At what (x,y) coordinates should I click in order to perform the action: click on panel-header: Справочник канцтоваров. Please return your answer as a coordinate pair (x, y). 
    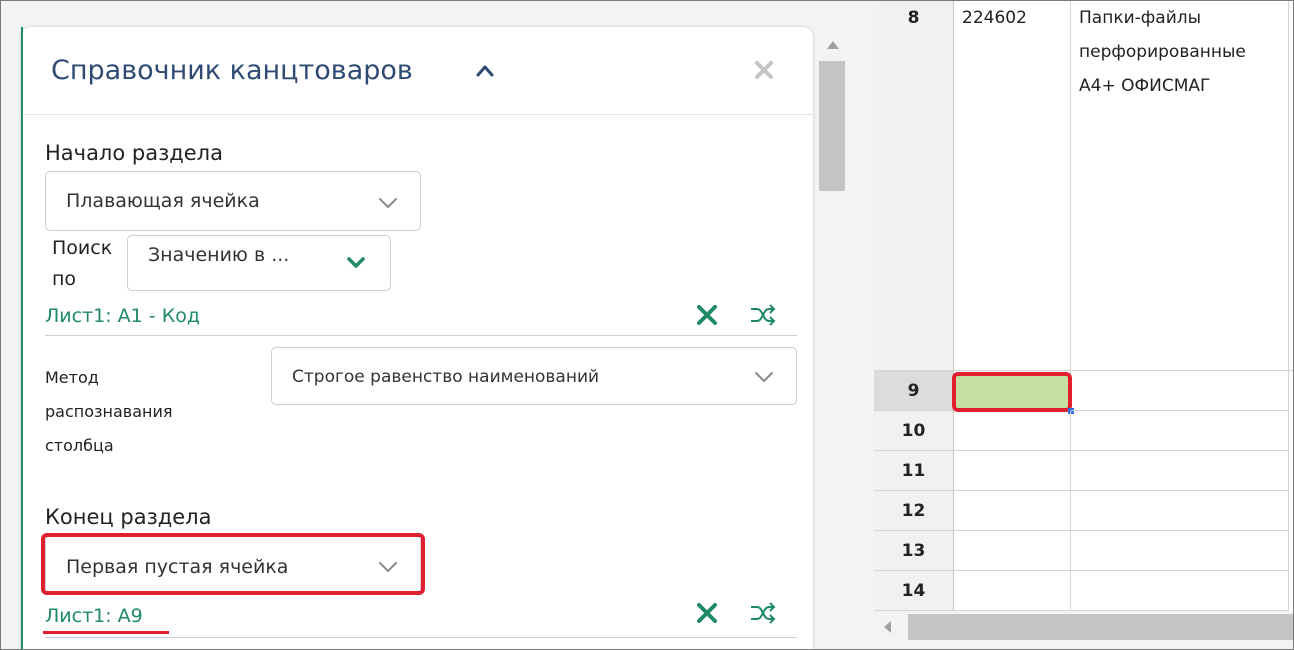
    Looking at the image, I should click on (418, 71).